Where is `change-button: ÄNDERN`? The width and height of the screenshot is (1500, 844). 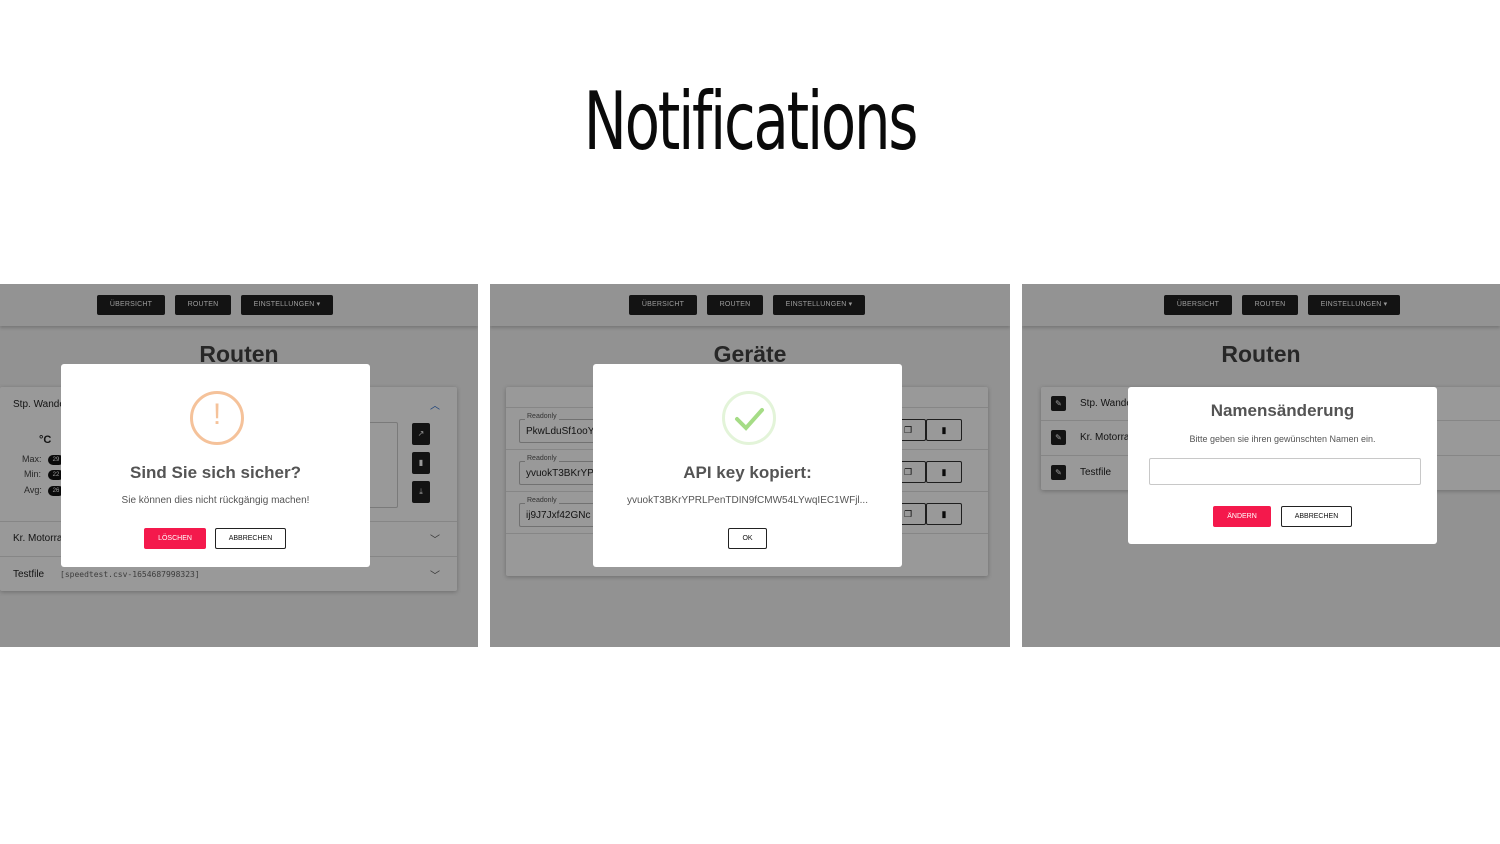 change-button: ÄNDERN is located at coordinates (1242, 516).